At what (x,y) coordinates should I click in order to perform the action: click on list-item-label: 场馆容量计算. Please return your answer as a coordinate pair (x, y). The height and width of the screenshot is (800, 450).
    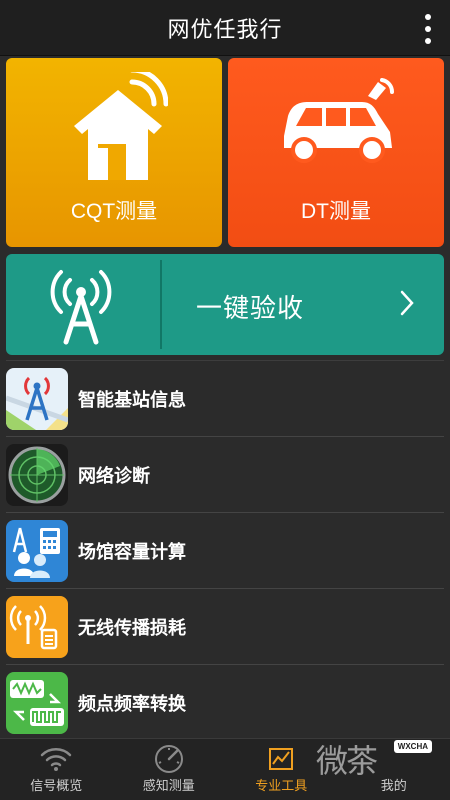
    Looking at the image, I should click on (132, 552).